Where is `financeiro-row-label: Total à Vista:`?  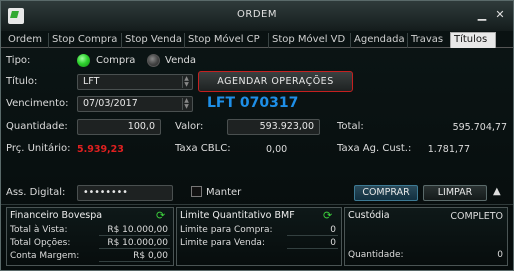
financeiro-row-label: Total à Vista: is located at coordinates (39, 230).